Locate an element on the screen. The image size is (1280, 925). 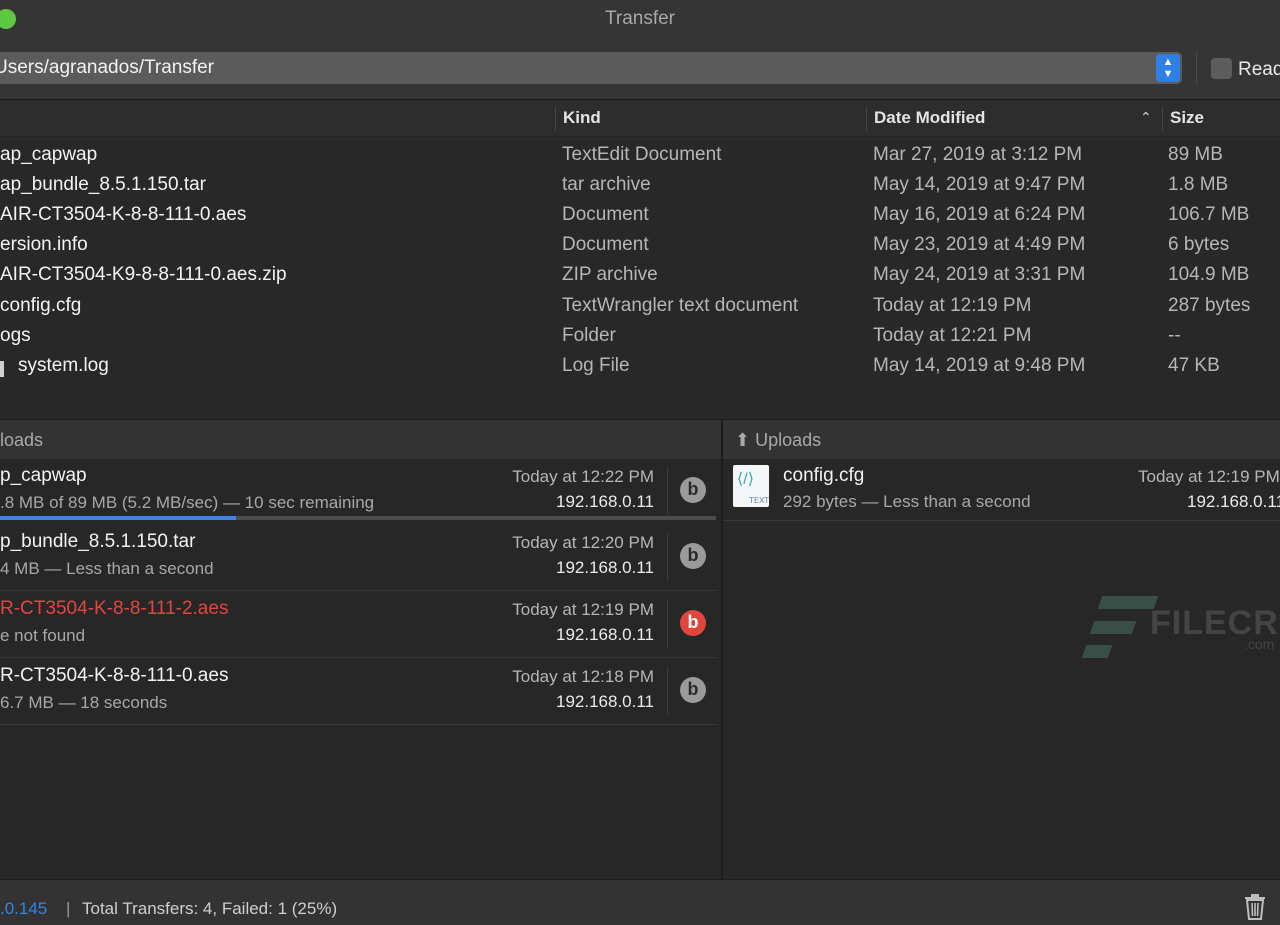
column-header-date-modified: Date Modified is located at coordinates (929, 118).